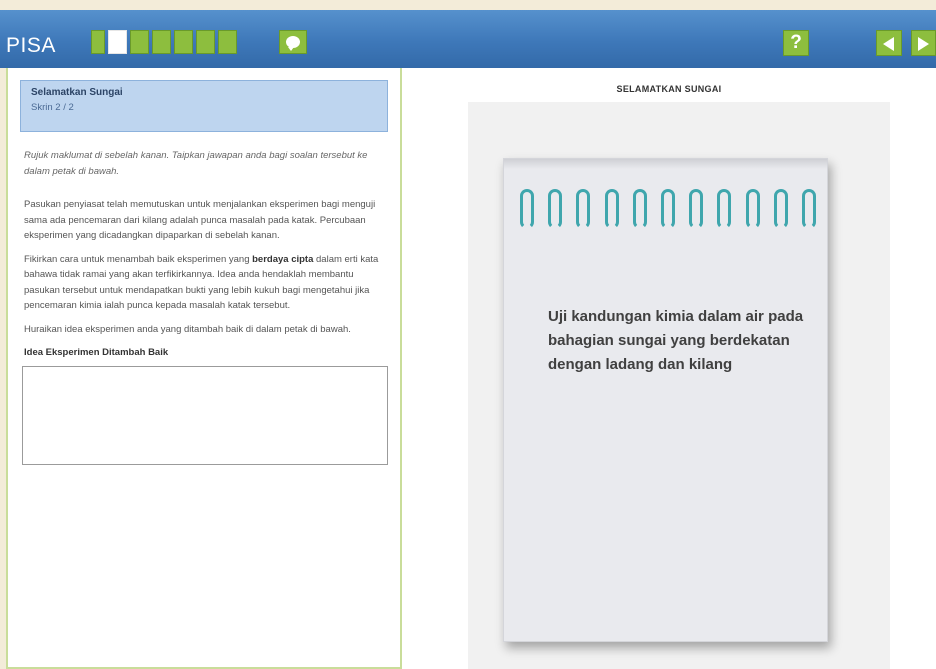 This screenshot has height=669, width=936. Describe the element at coordinates (204, 106) in the screenshot. I see `unit-header: Selamatkan Sungai Skrin 2 / 2` at that location.